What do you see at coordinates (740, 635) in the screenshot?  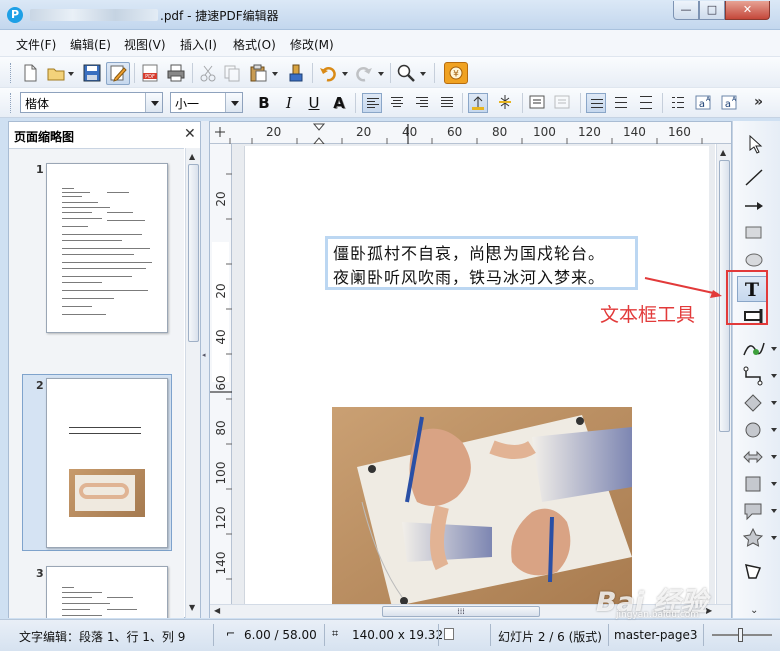 I see `zoom-slider-handle` at bounding box center [740, 635].